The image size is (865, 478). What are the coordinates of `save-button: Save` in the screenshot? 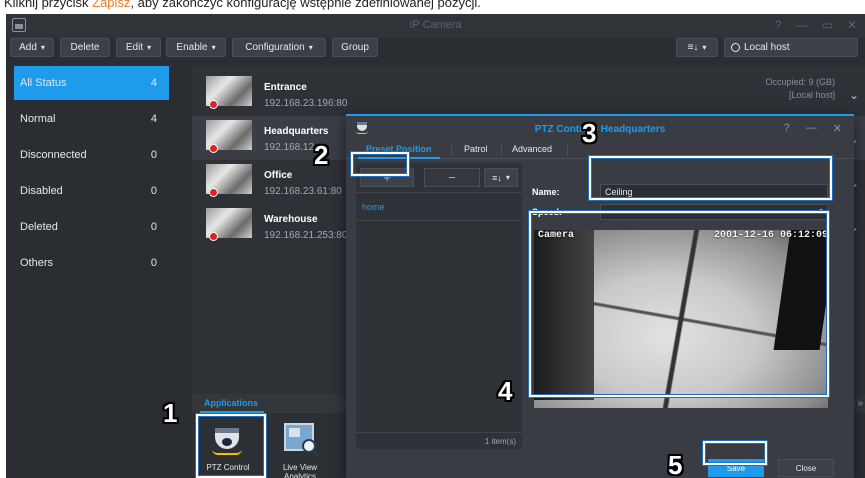 It's located at (736, 468).